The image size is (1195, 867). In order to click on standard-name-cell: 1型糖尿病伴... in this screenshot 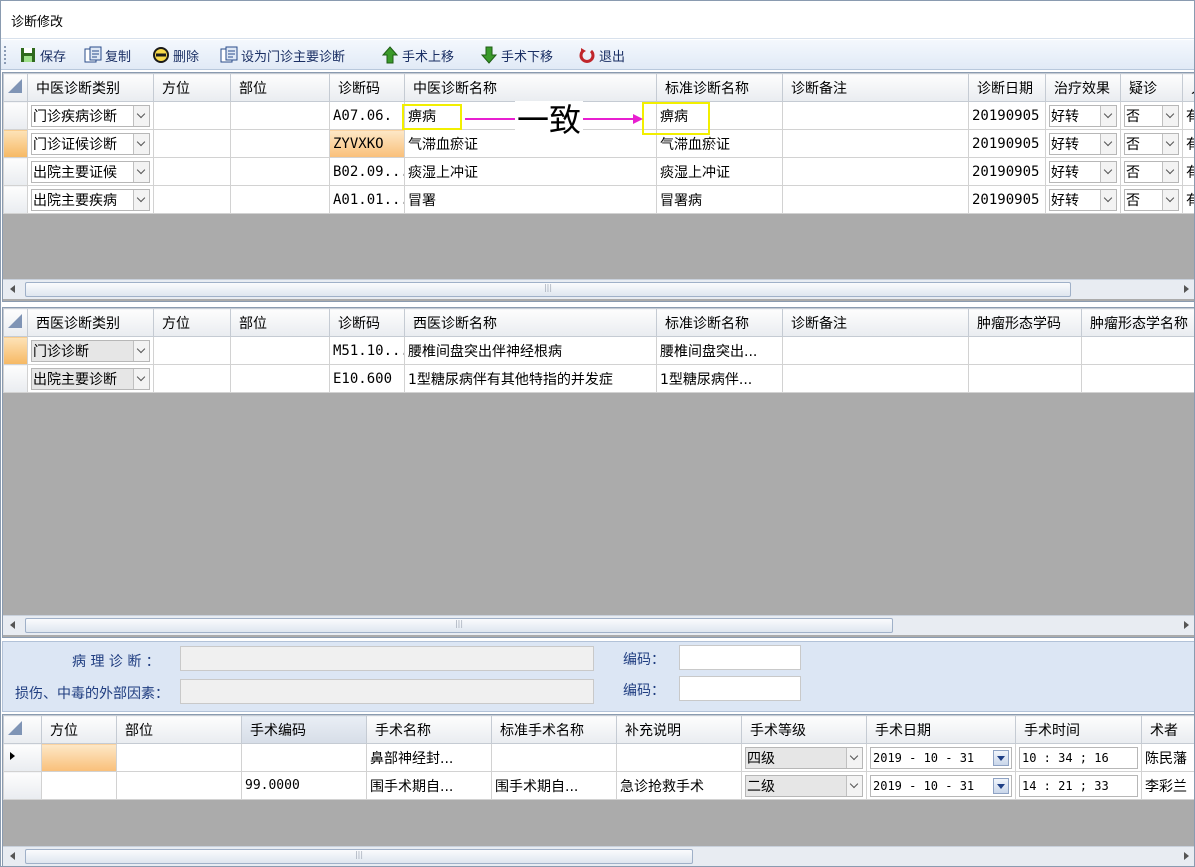, I will do `click(719, 378)`.